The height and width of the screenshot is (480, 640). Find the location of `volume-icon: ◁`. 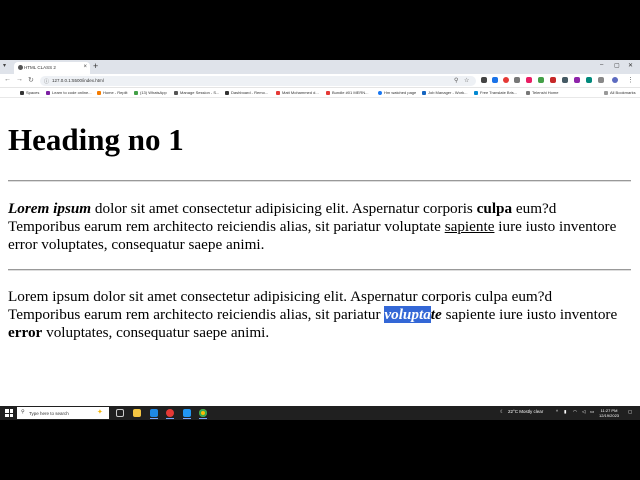

volume-icon: ◁ is located at coordinates (583, 412).